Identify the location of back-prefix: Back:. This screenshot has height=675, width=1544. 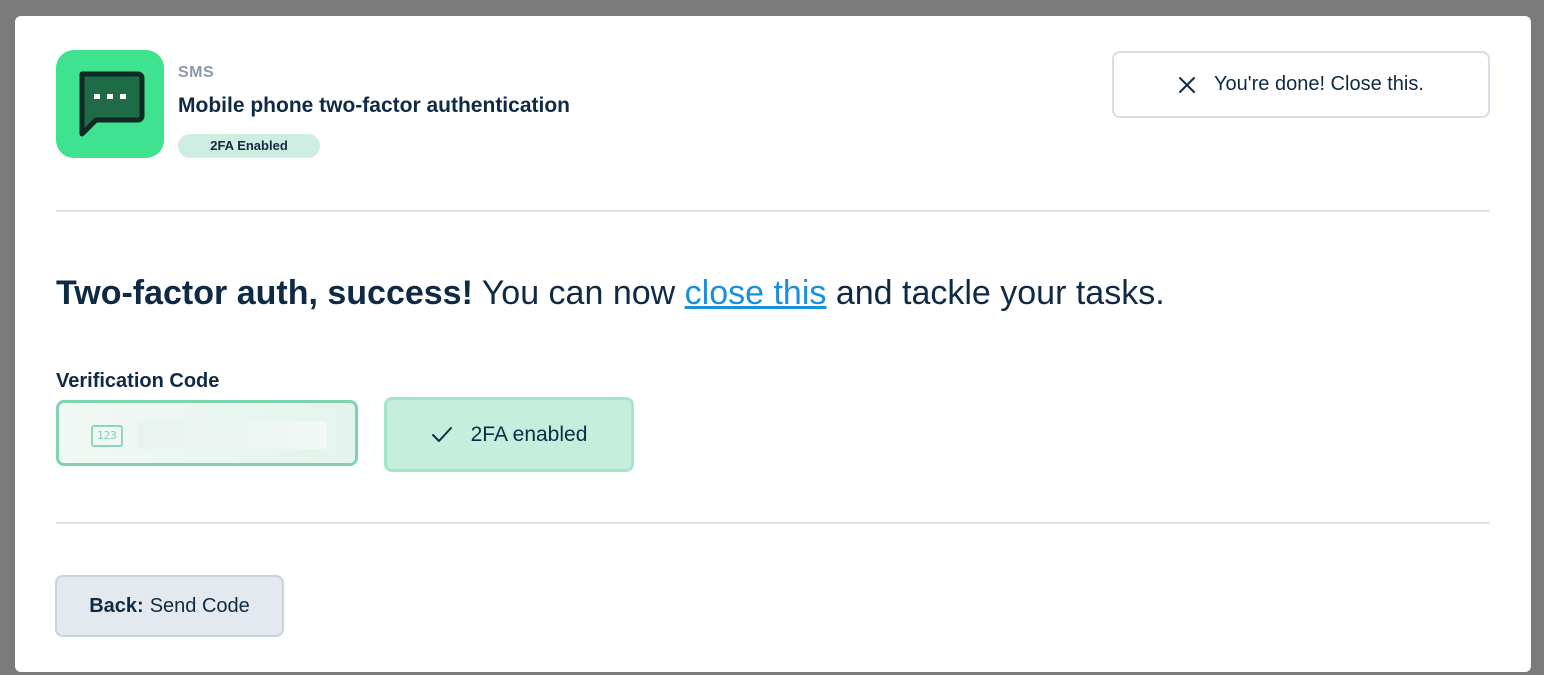
(116, 605).